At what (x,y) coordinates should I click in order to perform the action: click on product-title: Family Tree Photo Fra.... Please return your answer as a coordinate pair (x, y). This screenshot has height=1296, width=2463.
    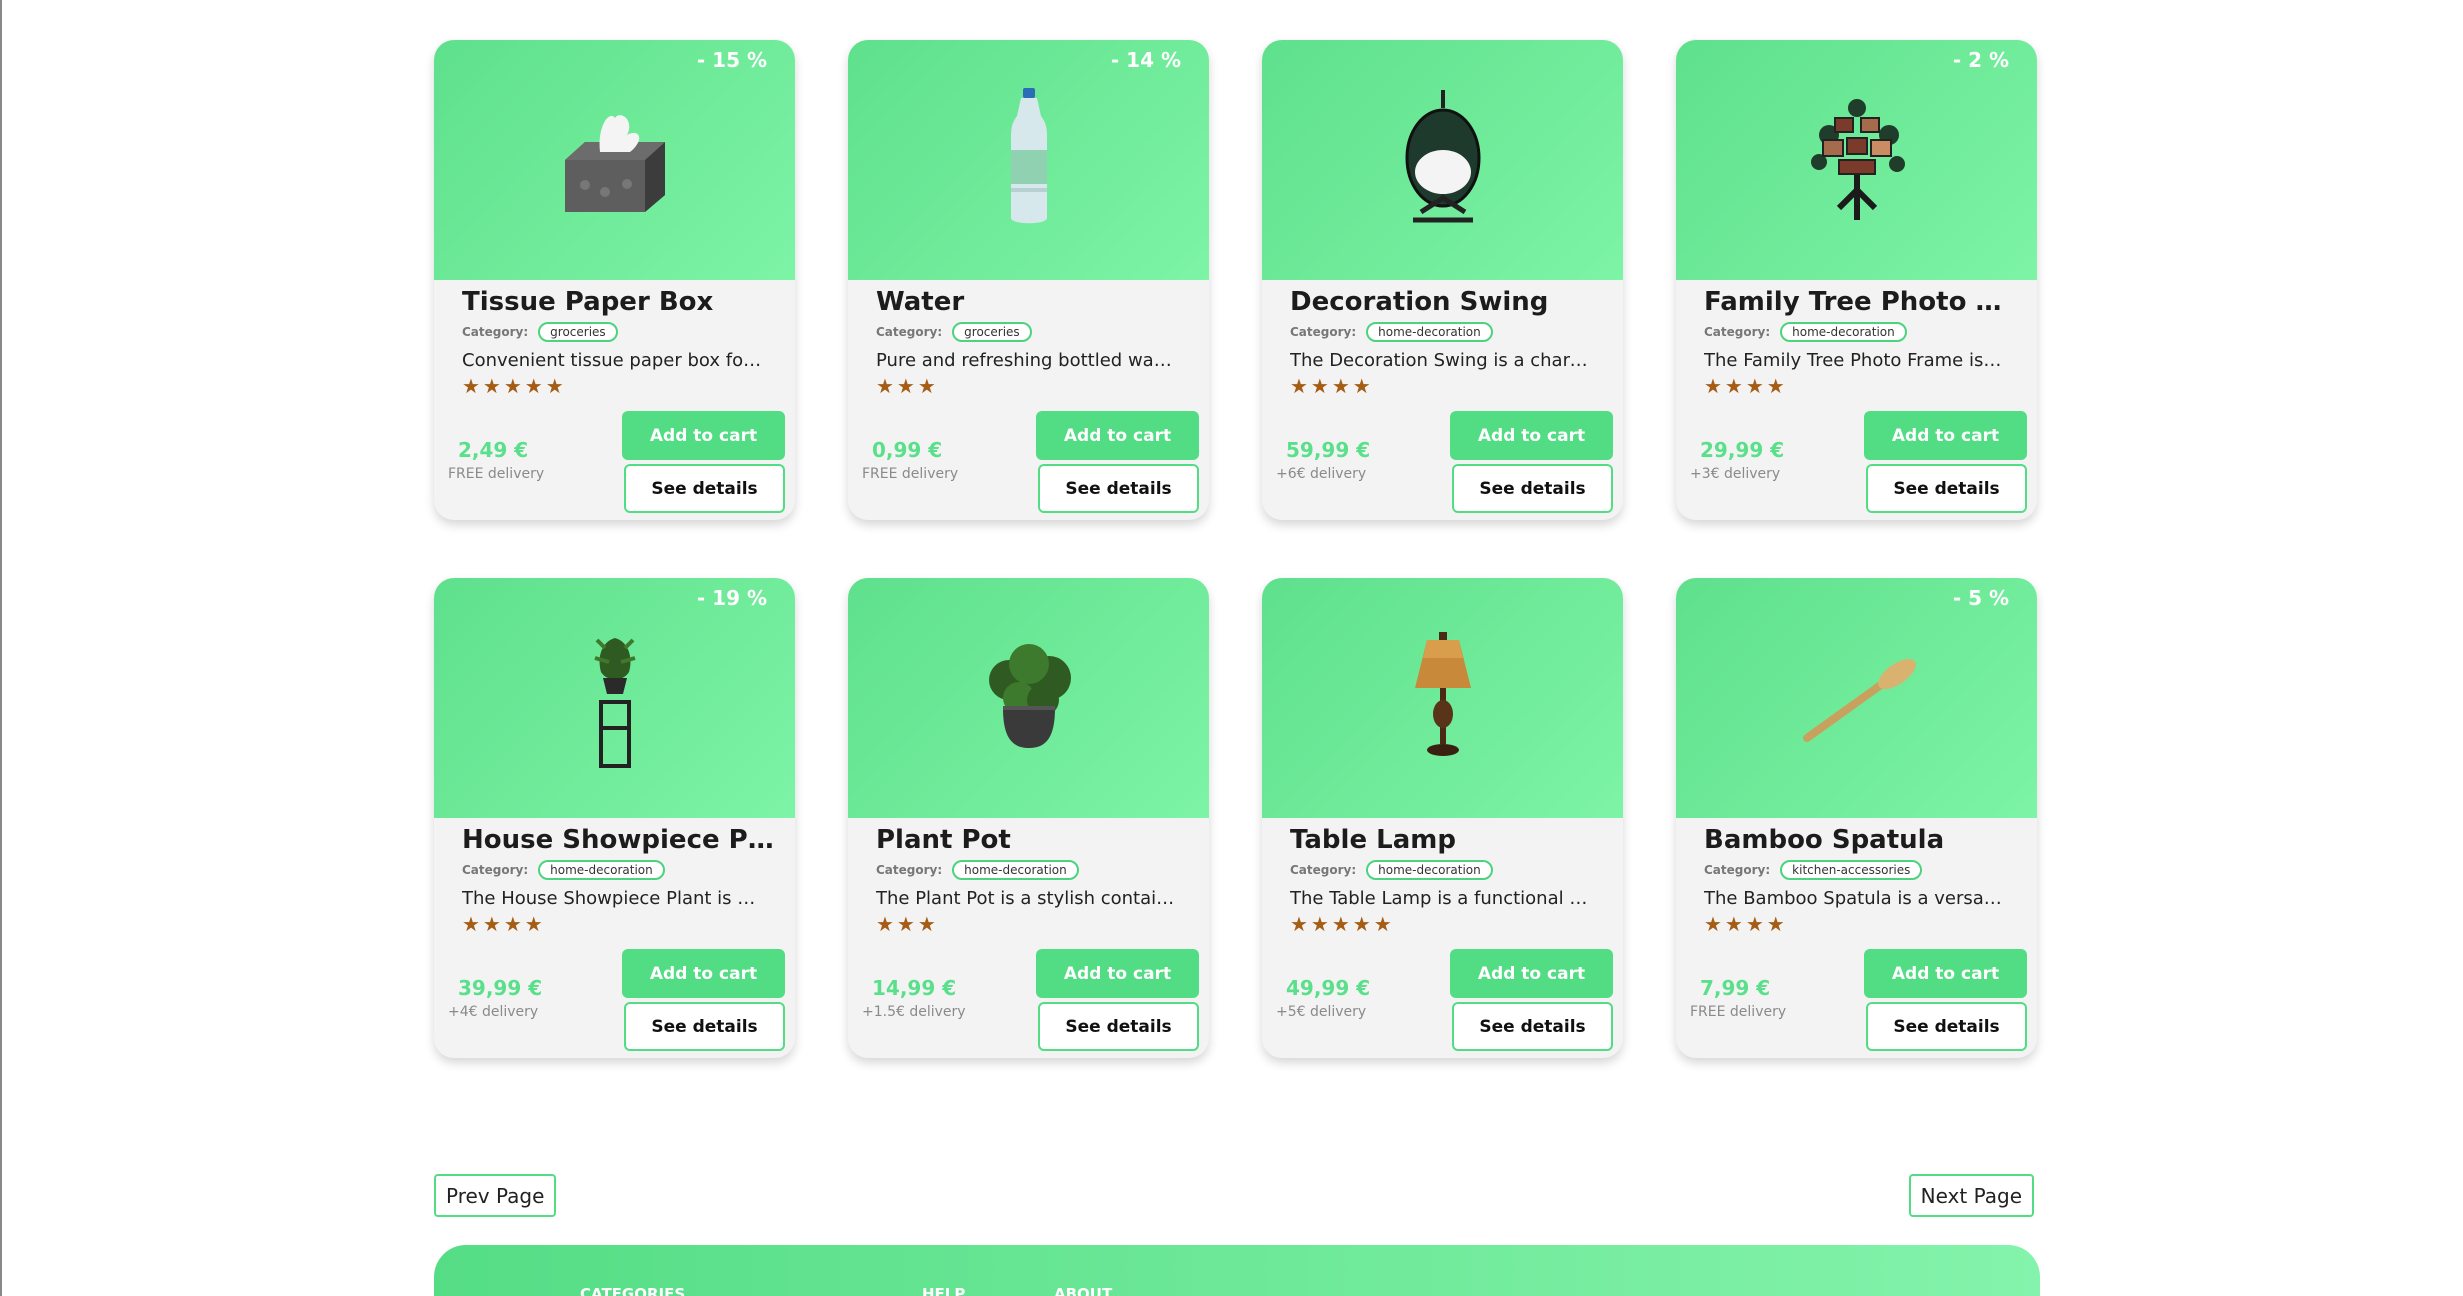
    Looking at the image, I should click on (1860, 302).